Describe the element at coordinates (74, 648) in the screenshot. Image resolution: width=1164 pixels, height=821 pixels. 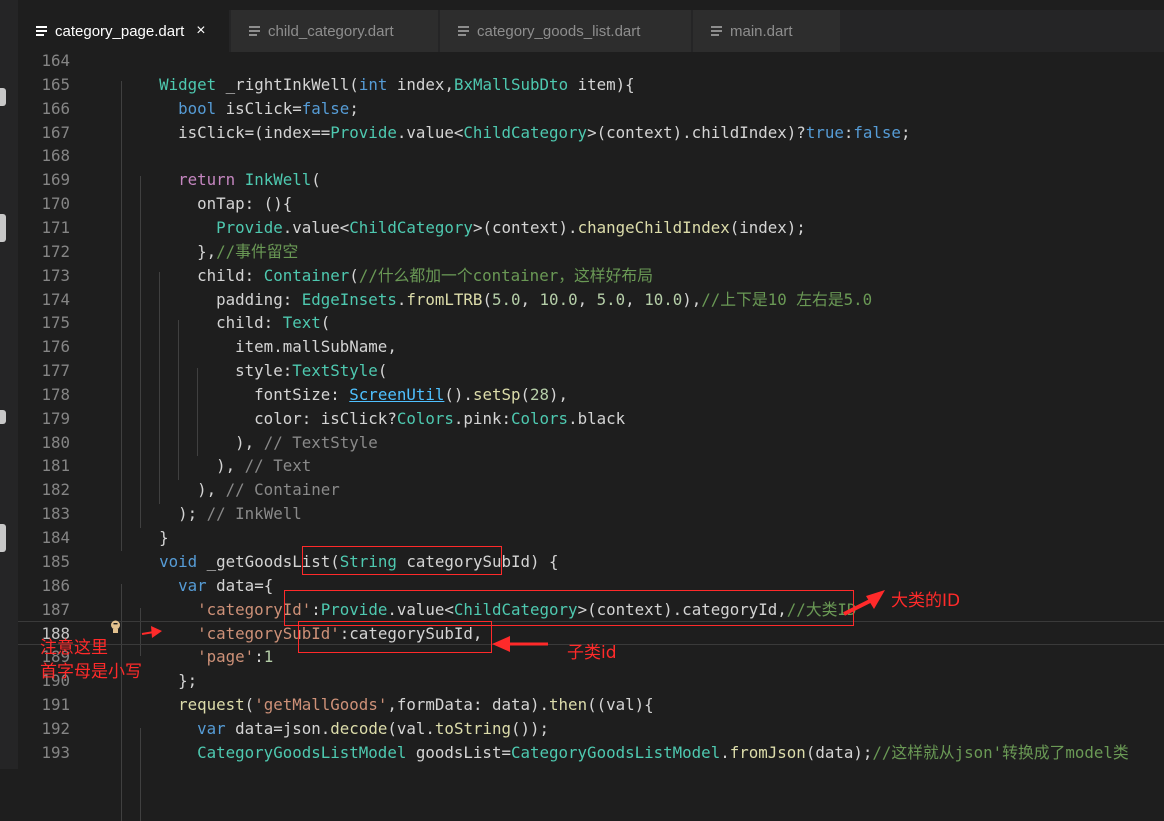
I see `annotation-note-line1: 注意这里` at that location.